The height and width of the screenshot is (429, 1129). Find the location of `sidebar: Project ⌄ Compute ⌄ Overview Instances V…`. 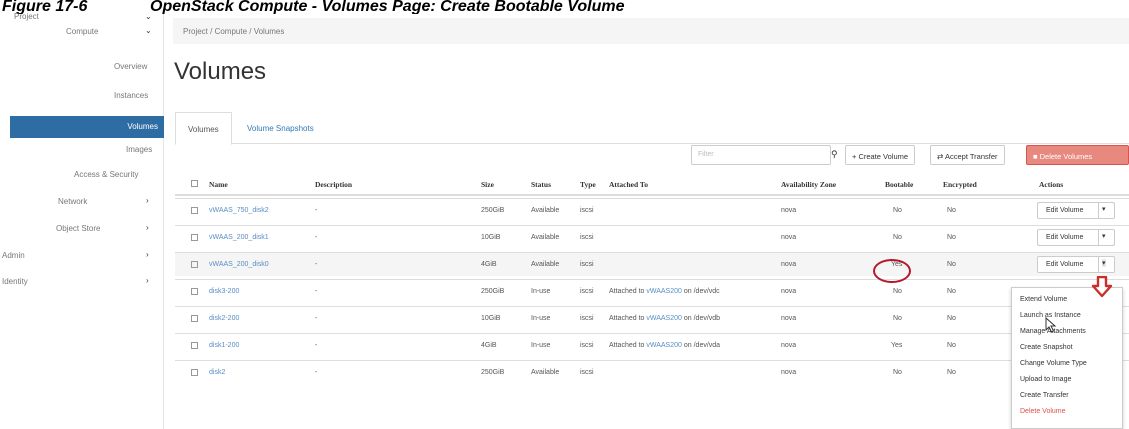

sidebar: Project ⌄ Compute ⌄ Overview Instances V… is located at coordinates (82, 220).